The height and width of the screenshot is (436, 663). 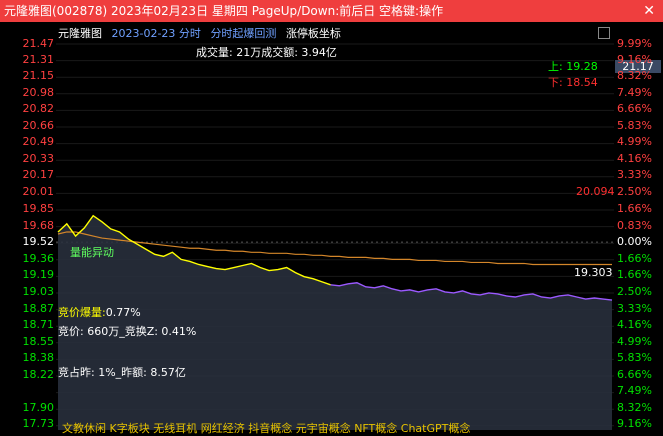 I want to click on price-tick: 19.03, so click(x=38, y=291).